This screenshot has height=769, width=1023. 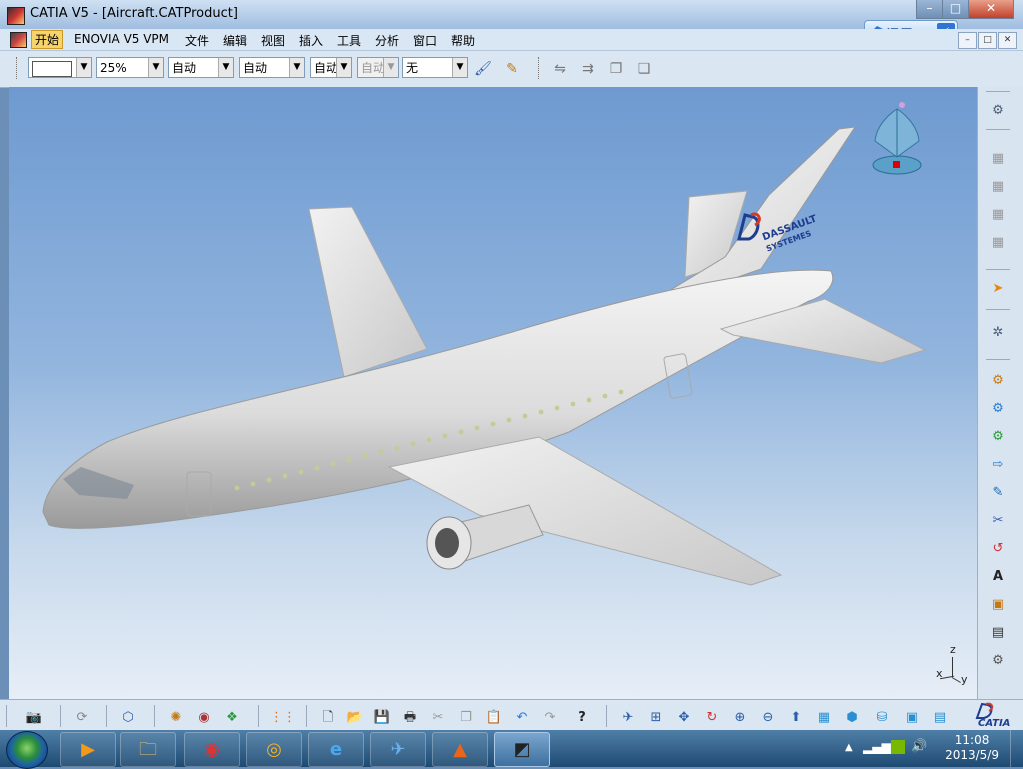 What do you see at coordinates (1007, 40) in the screenshot?
I see `doc-close-button: ✕` at bounding box center [1007, 40].